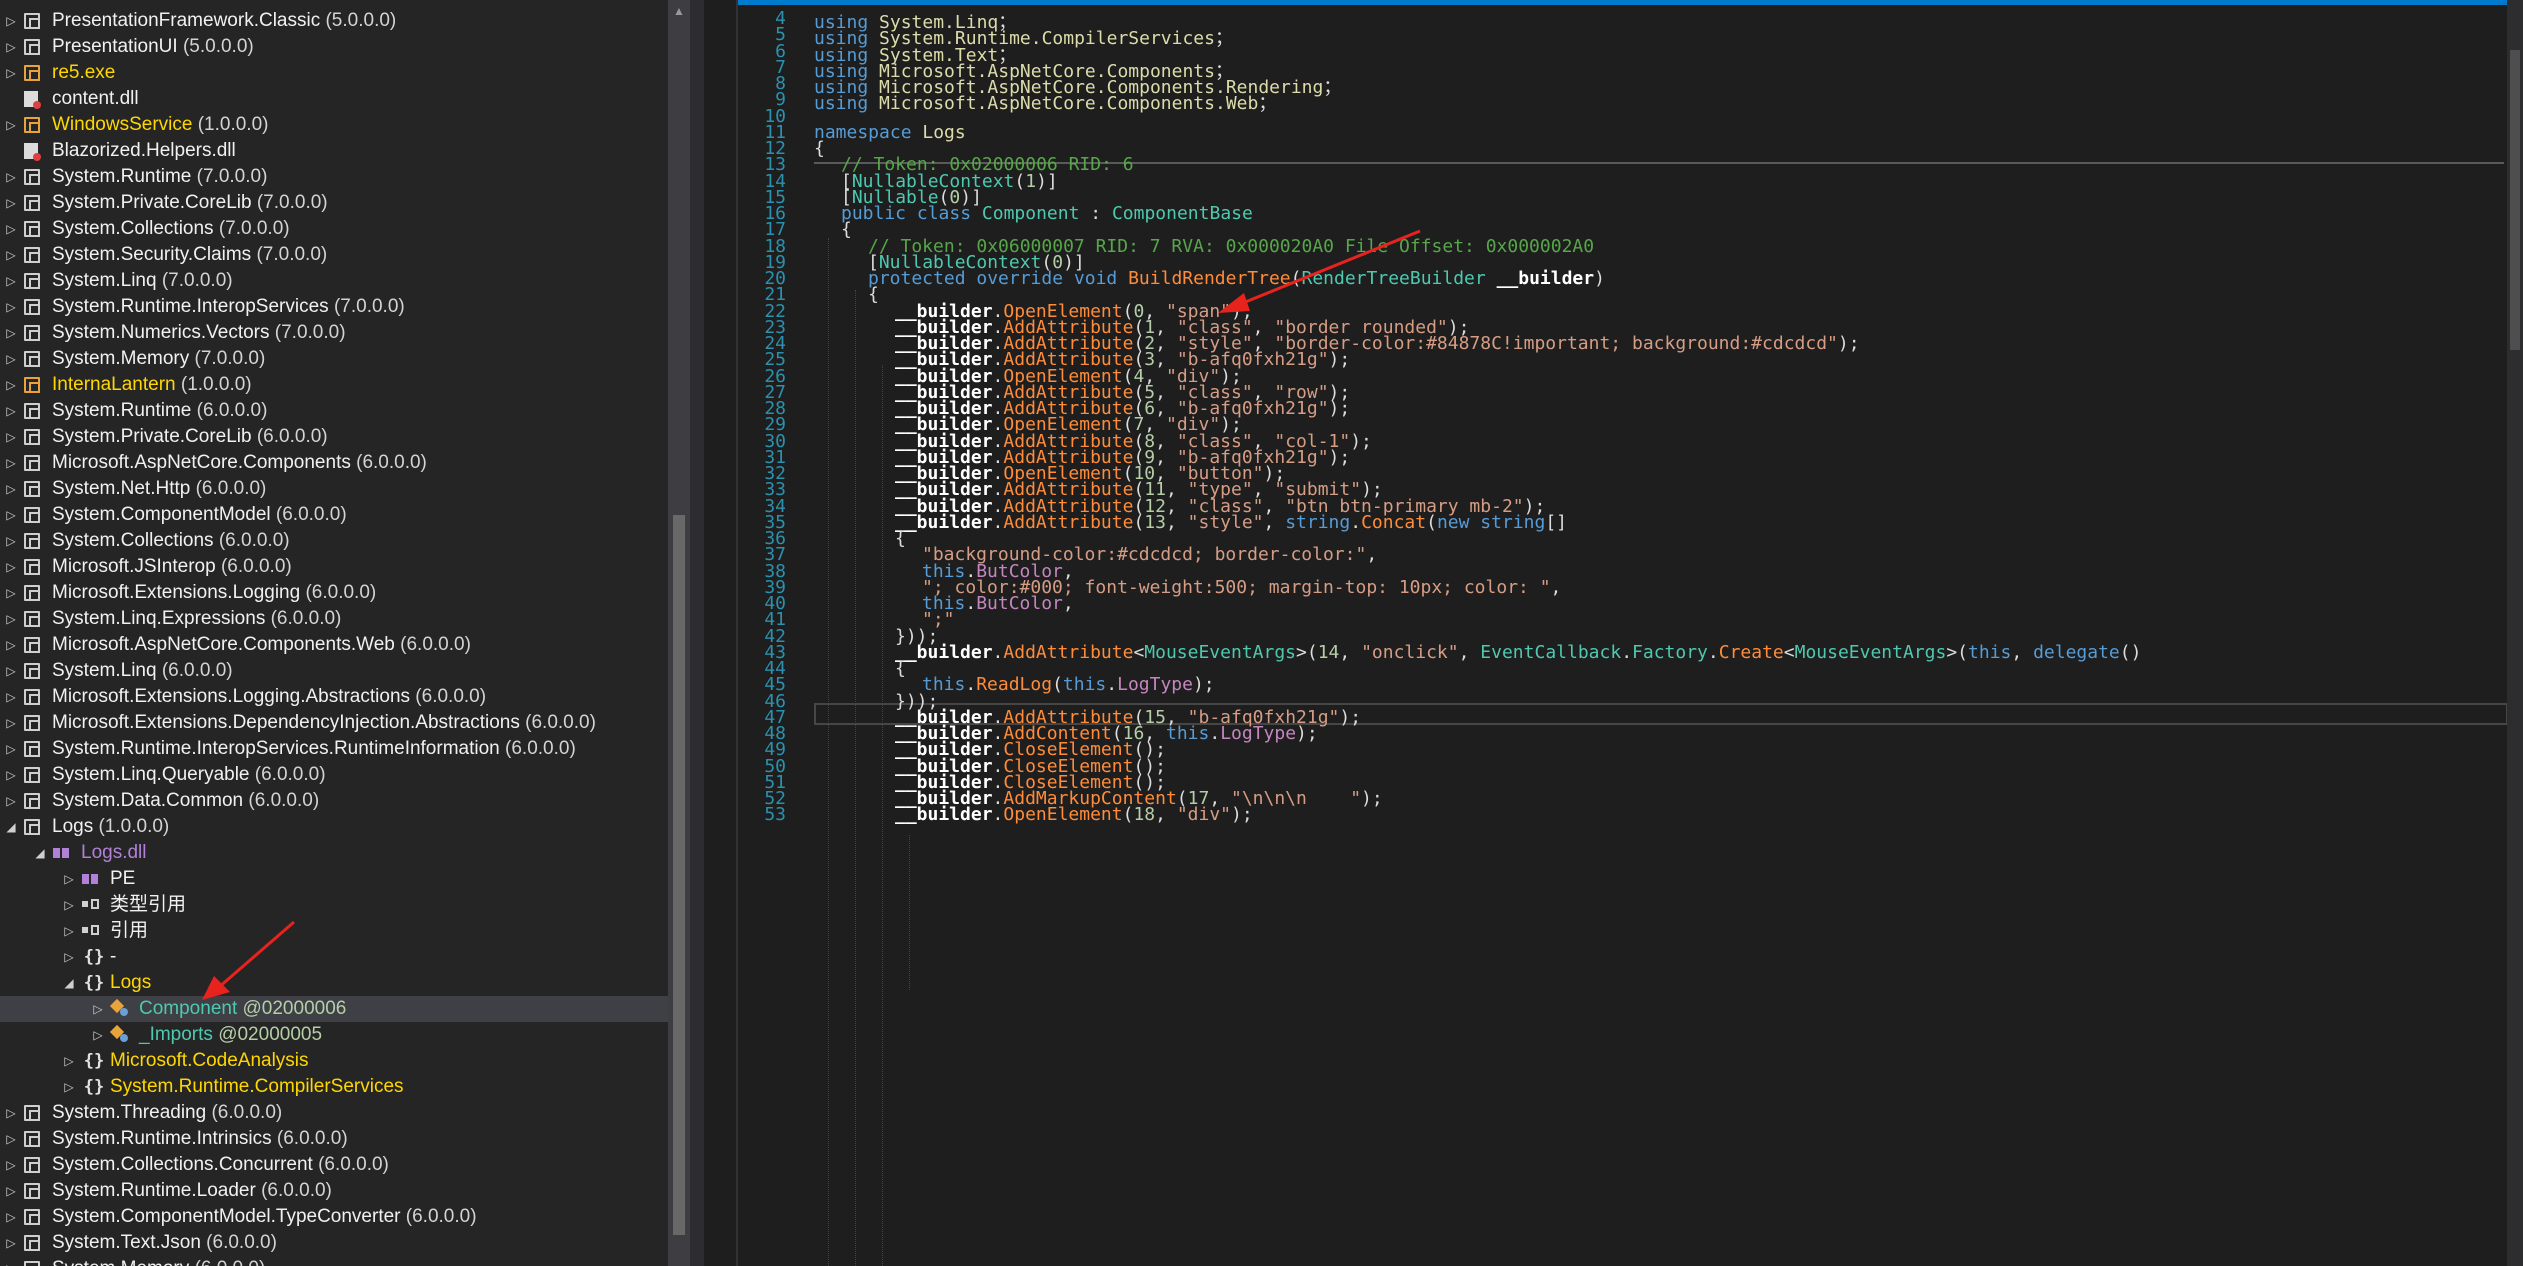 This screenshot has height=1266, width=2523. I want to click on tree-item: ▷ Component @02000006, so click(334, 1009).